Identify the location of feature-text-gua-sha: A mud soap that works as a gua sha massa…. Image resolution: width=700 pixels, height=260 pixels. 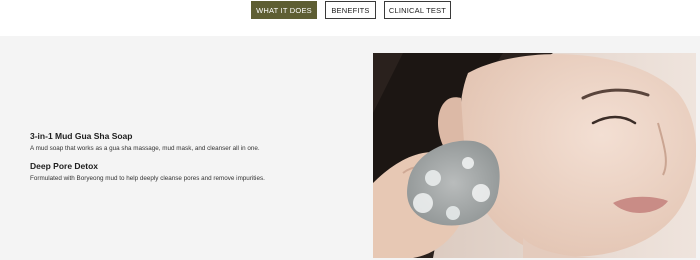
(145, 148).